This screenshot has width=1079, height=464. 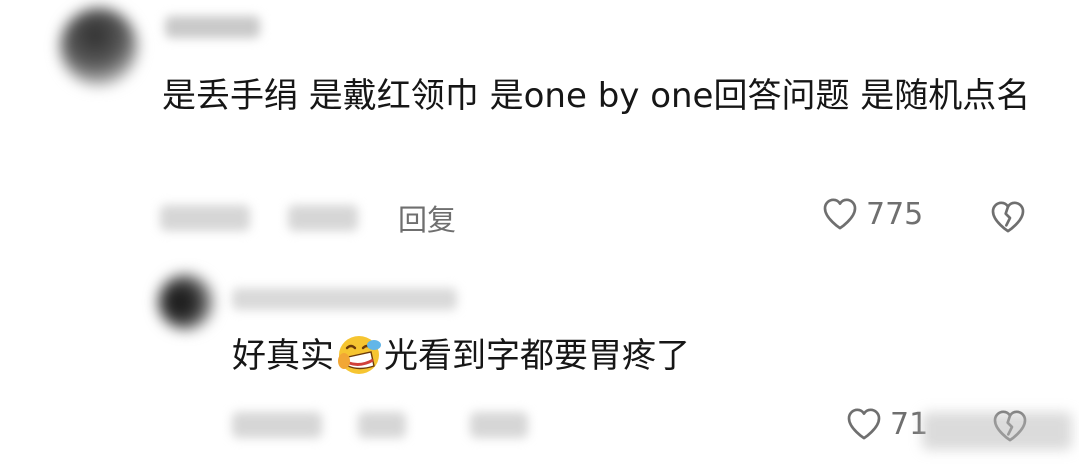 I want to click on comment-text: 是丢手绢 是戴红领巾 是one by one回答问题 是随机点名, so click(x=596, y=96).